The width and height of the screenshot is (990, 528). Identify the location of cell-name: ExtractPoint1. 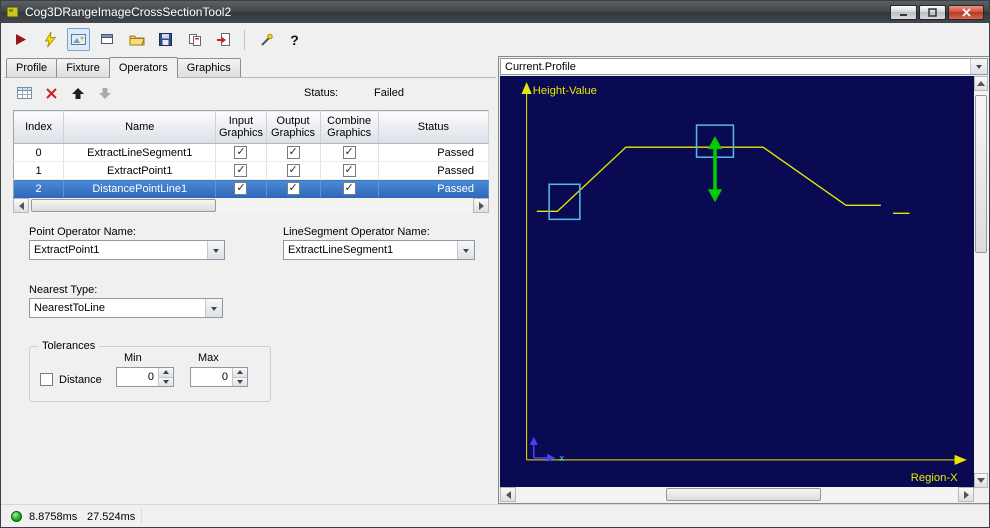
(140, 170).